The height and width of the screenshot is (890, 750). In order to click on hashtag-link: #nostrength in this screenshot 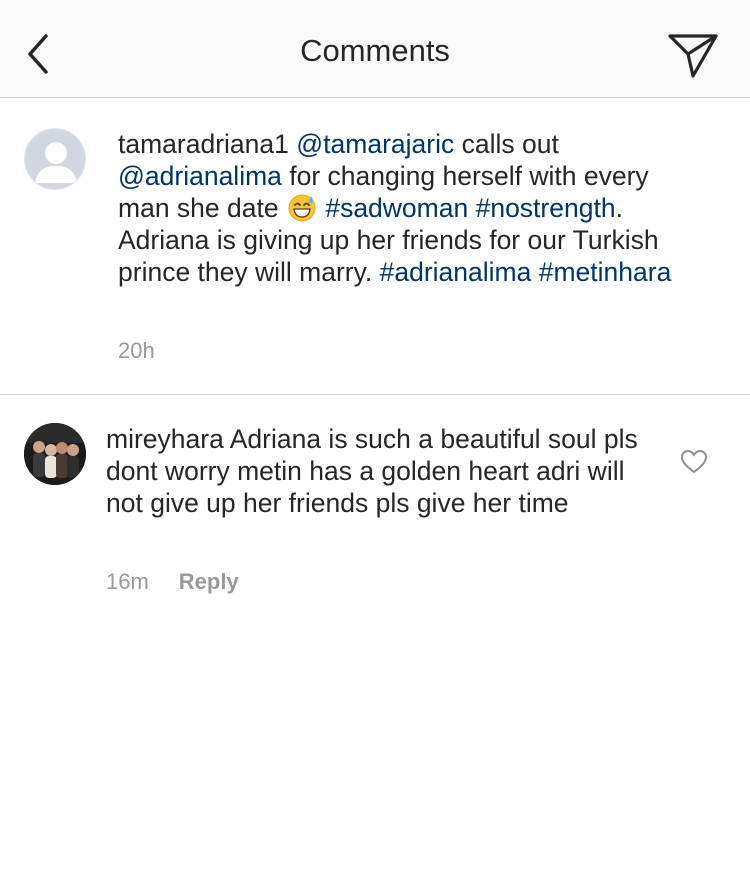, I will do `click(546, 208)`.